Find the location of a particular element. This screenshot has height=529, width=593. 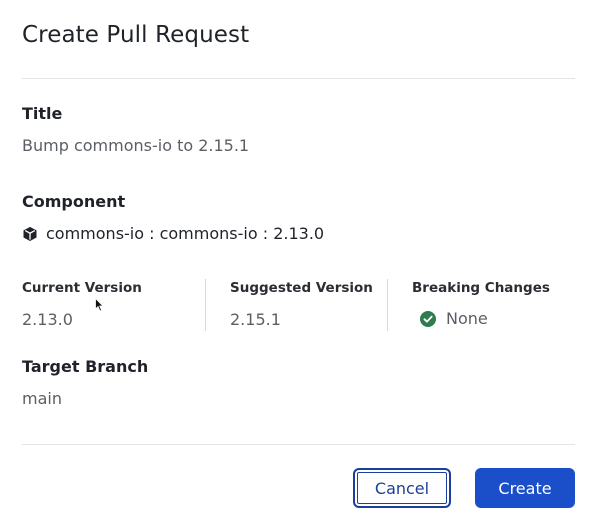

breaking-changes-status: None is located at coordinates (454, 318).